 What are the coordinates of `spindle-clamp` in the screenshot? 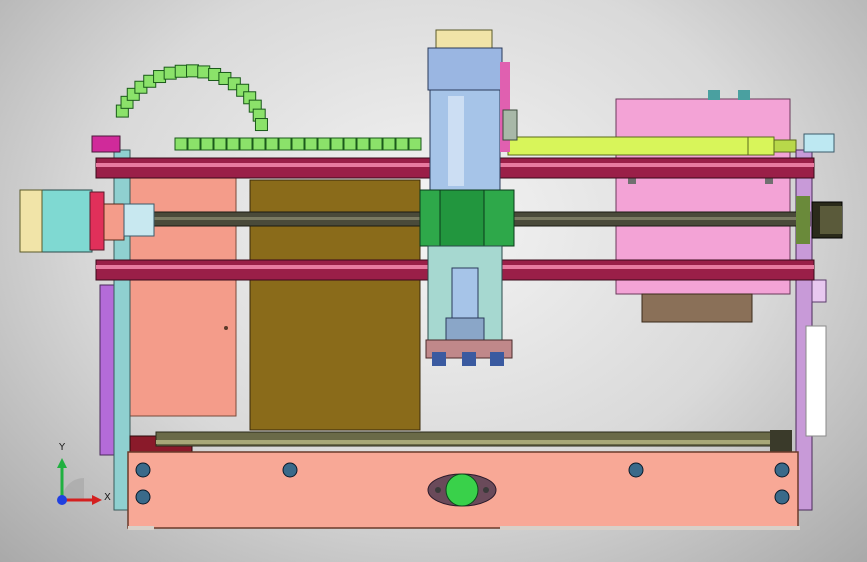 It's located at (467, 218).